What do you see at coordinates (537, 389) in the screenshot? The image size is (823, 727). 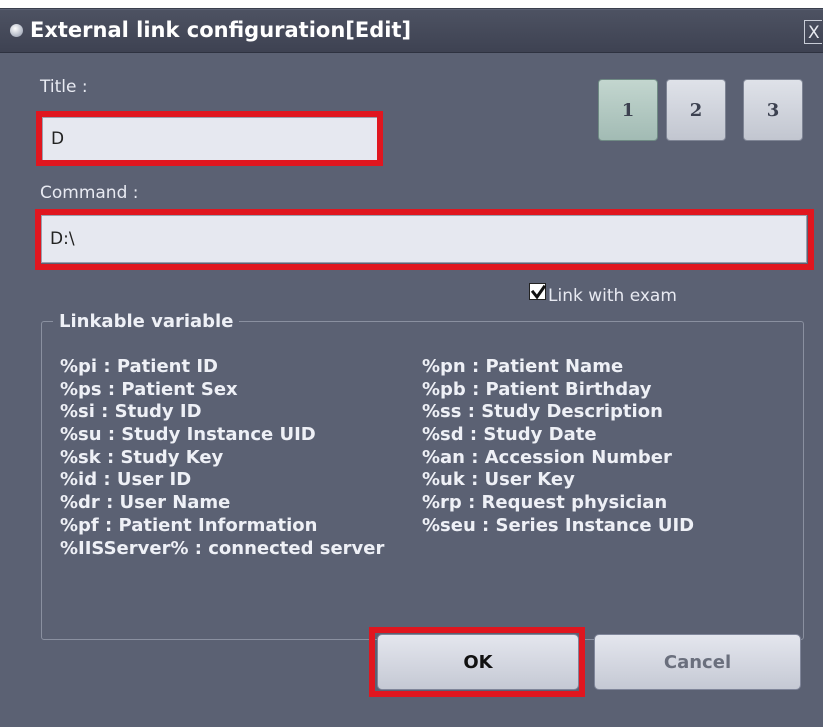 I see `variable-item: %pb : Patient Birthday` at bounding box center [537, 389].